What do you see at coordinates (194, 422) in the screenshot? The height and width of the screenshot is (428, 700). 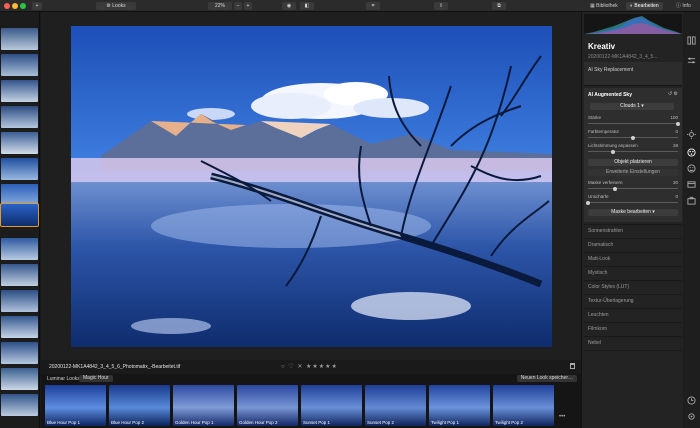 I see `look-name: Golden Hour Pop 1` at bounding box center [194, 422].